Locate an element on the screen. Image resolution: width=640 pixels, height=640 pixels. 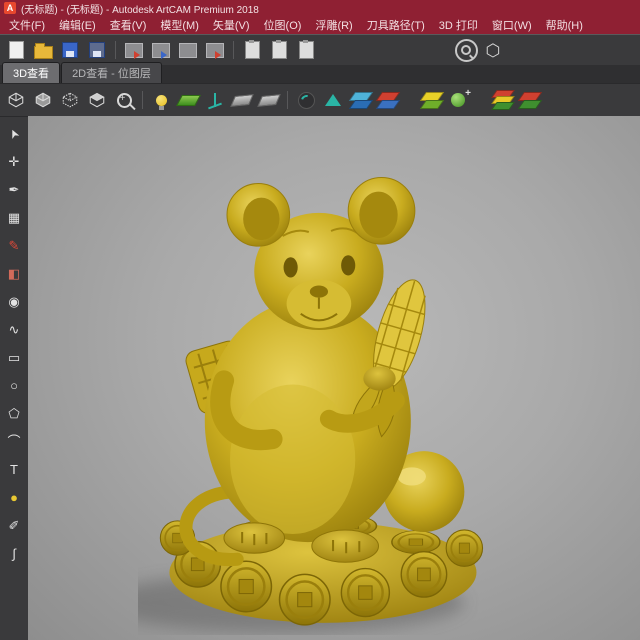
freehand-select-icon: ∿ is located at coordinates (14, 329).